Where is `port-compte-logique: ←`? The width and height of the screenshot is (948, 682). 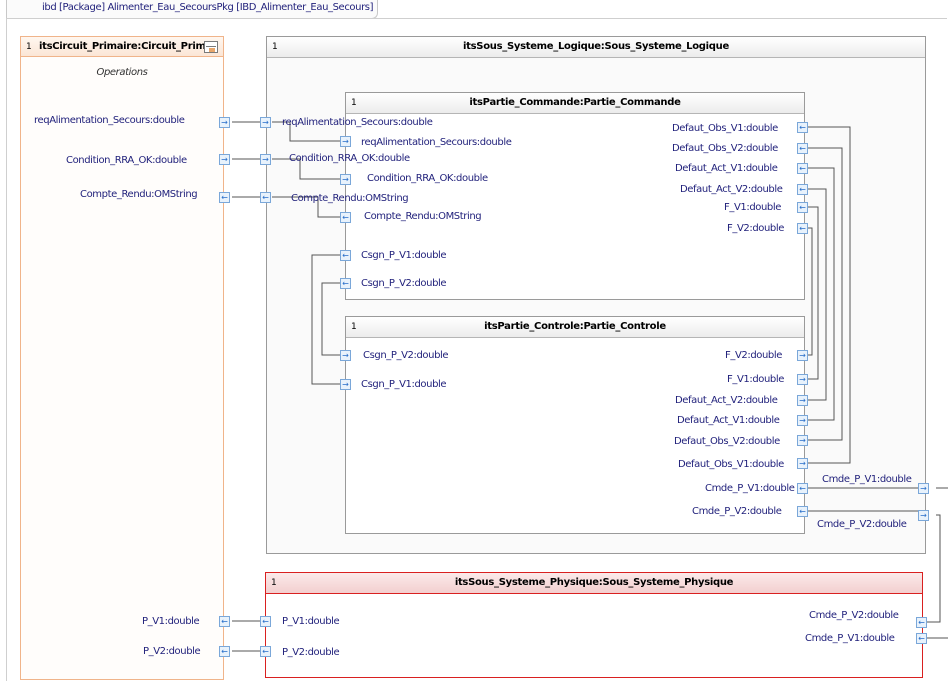
port-compte-logique: ← is located at coordinates (265, 197).